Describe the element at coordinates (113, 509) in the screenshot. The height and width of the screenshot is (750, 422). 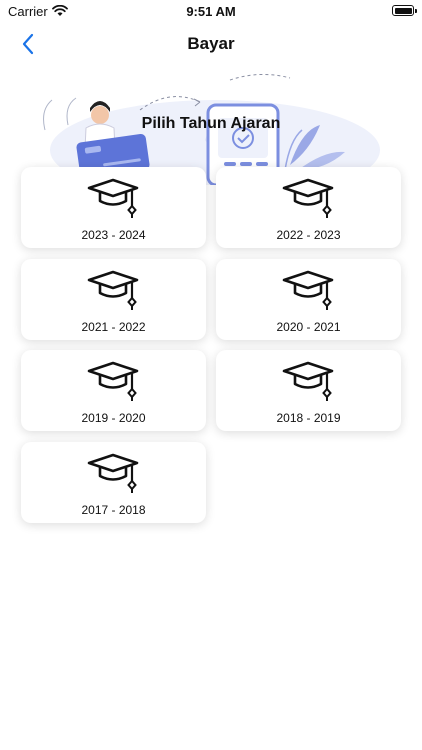
I see `academic-year-label: 2017 - 2018` at that location.